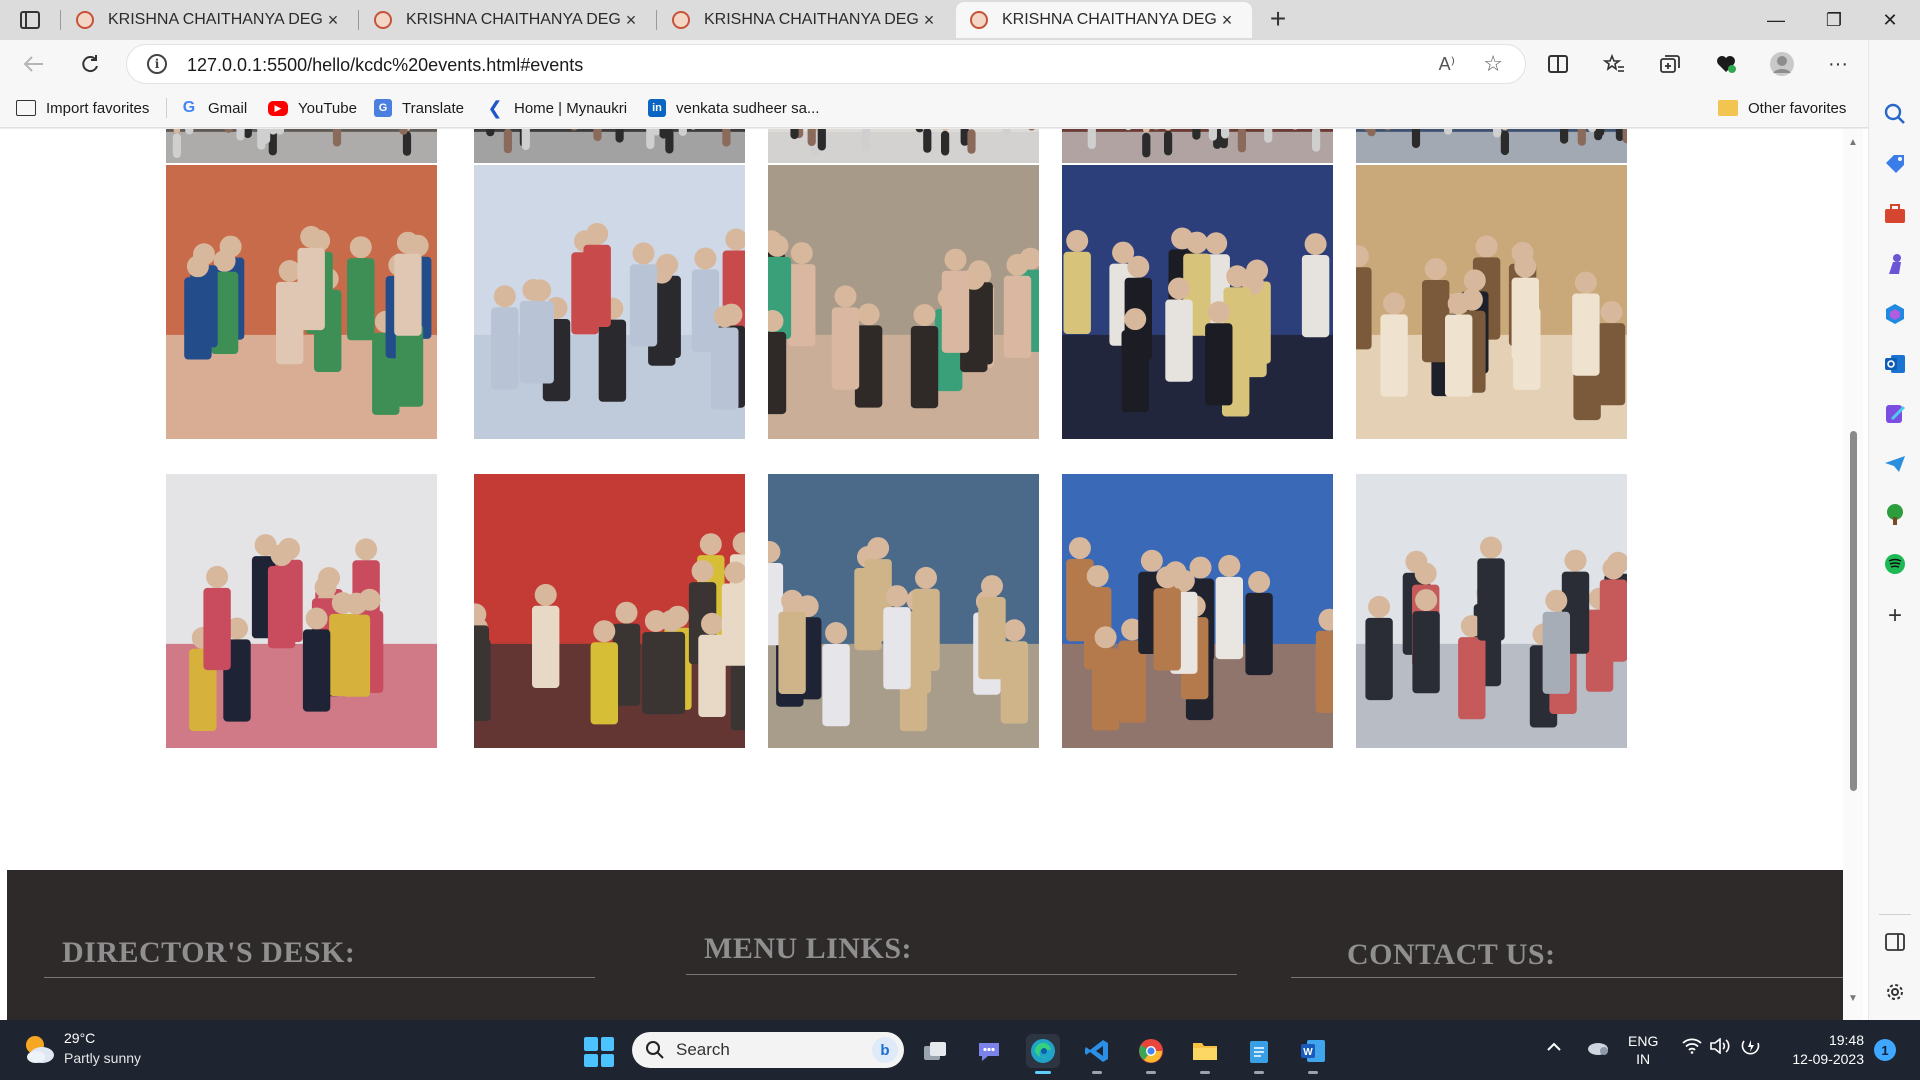  I want to click on tab-title: KRISHNA CHAITHANYA DEGREE, so click(1109, 19).